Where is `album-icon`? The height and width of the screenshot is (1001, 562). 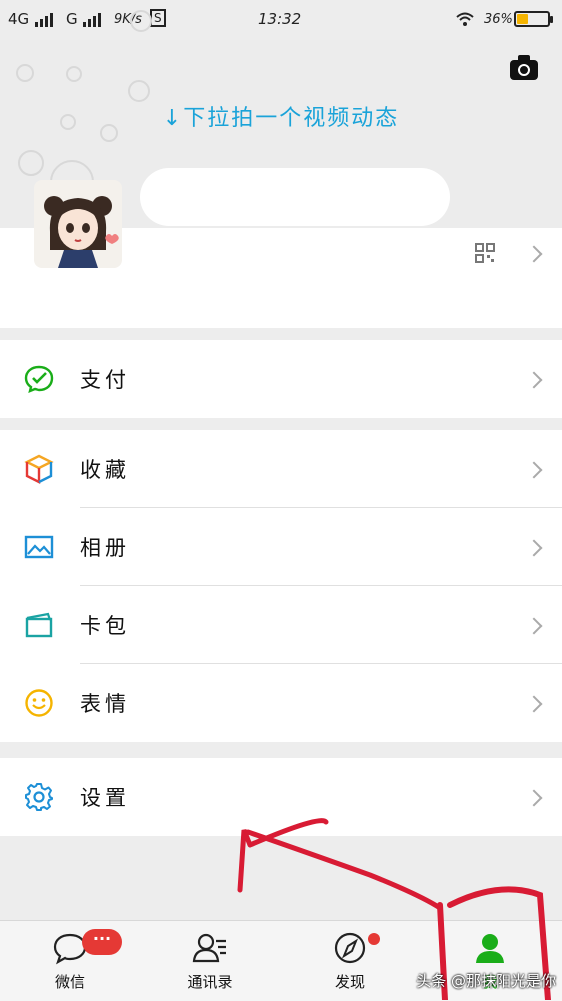 album-icon is located at coordinates (39, 547).